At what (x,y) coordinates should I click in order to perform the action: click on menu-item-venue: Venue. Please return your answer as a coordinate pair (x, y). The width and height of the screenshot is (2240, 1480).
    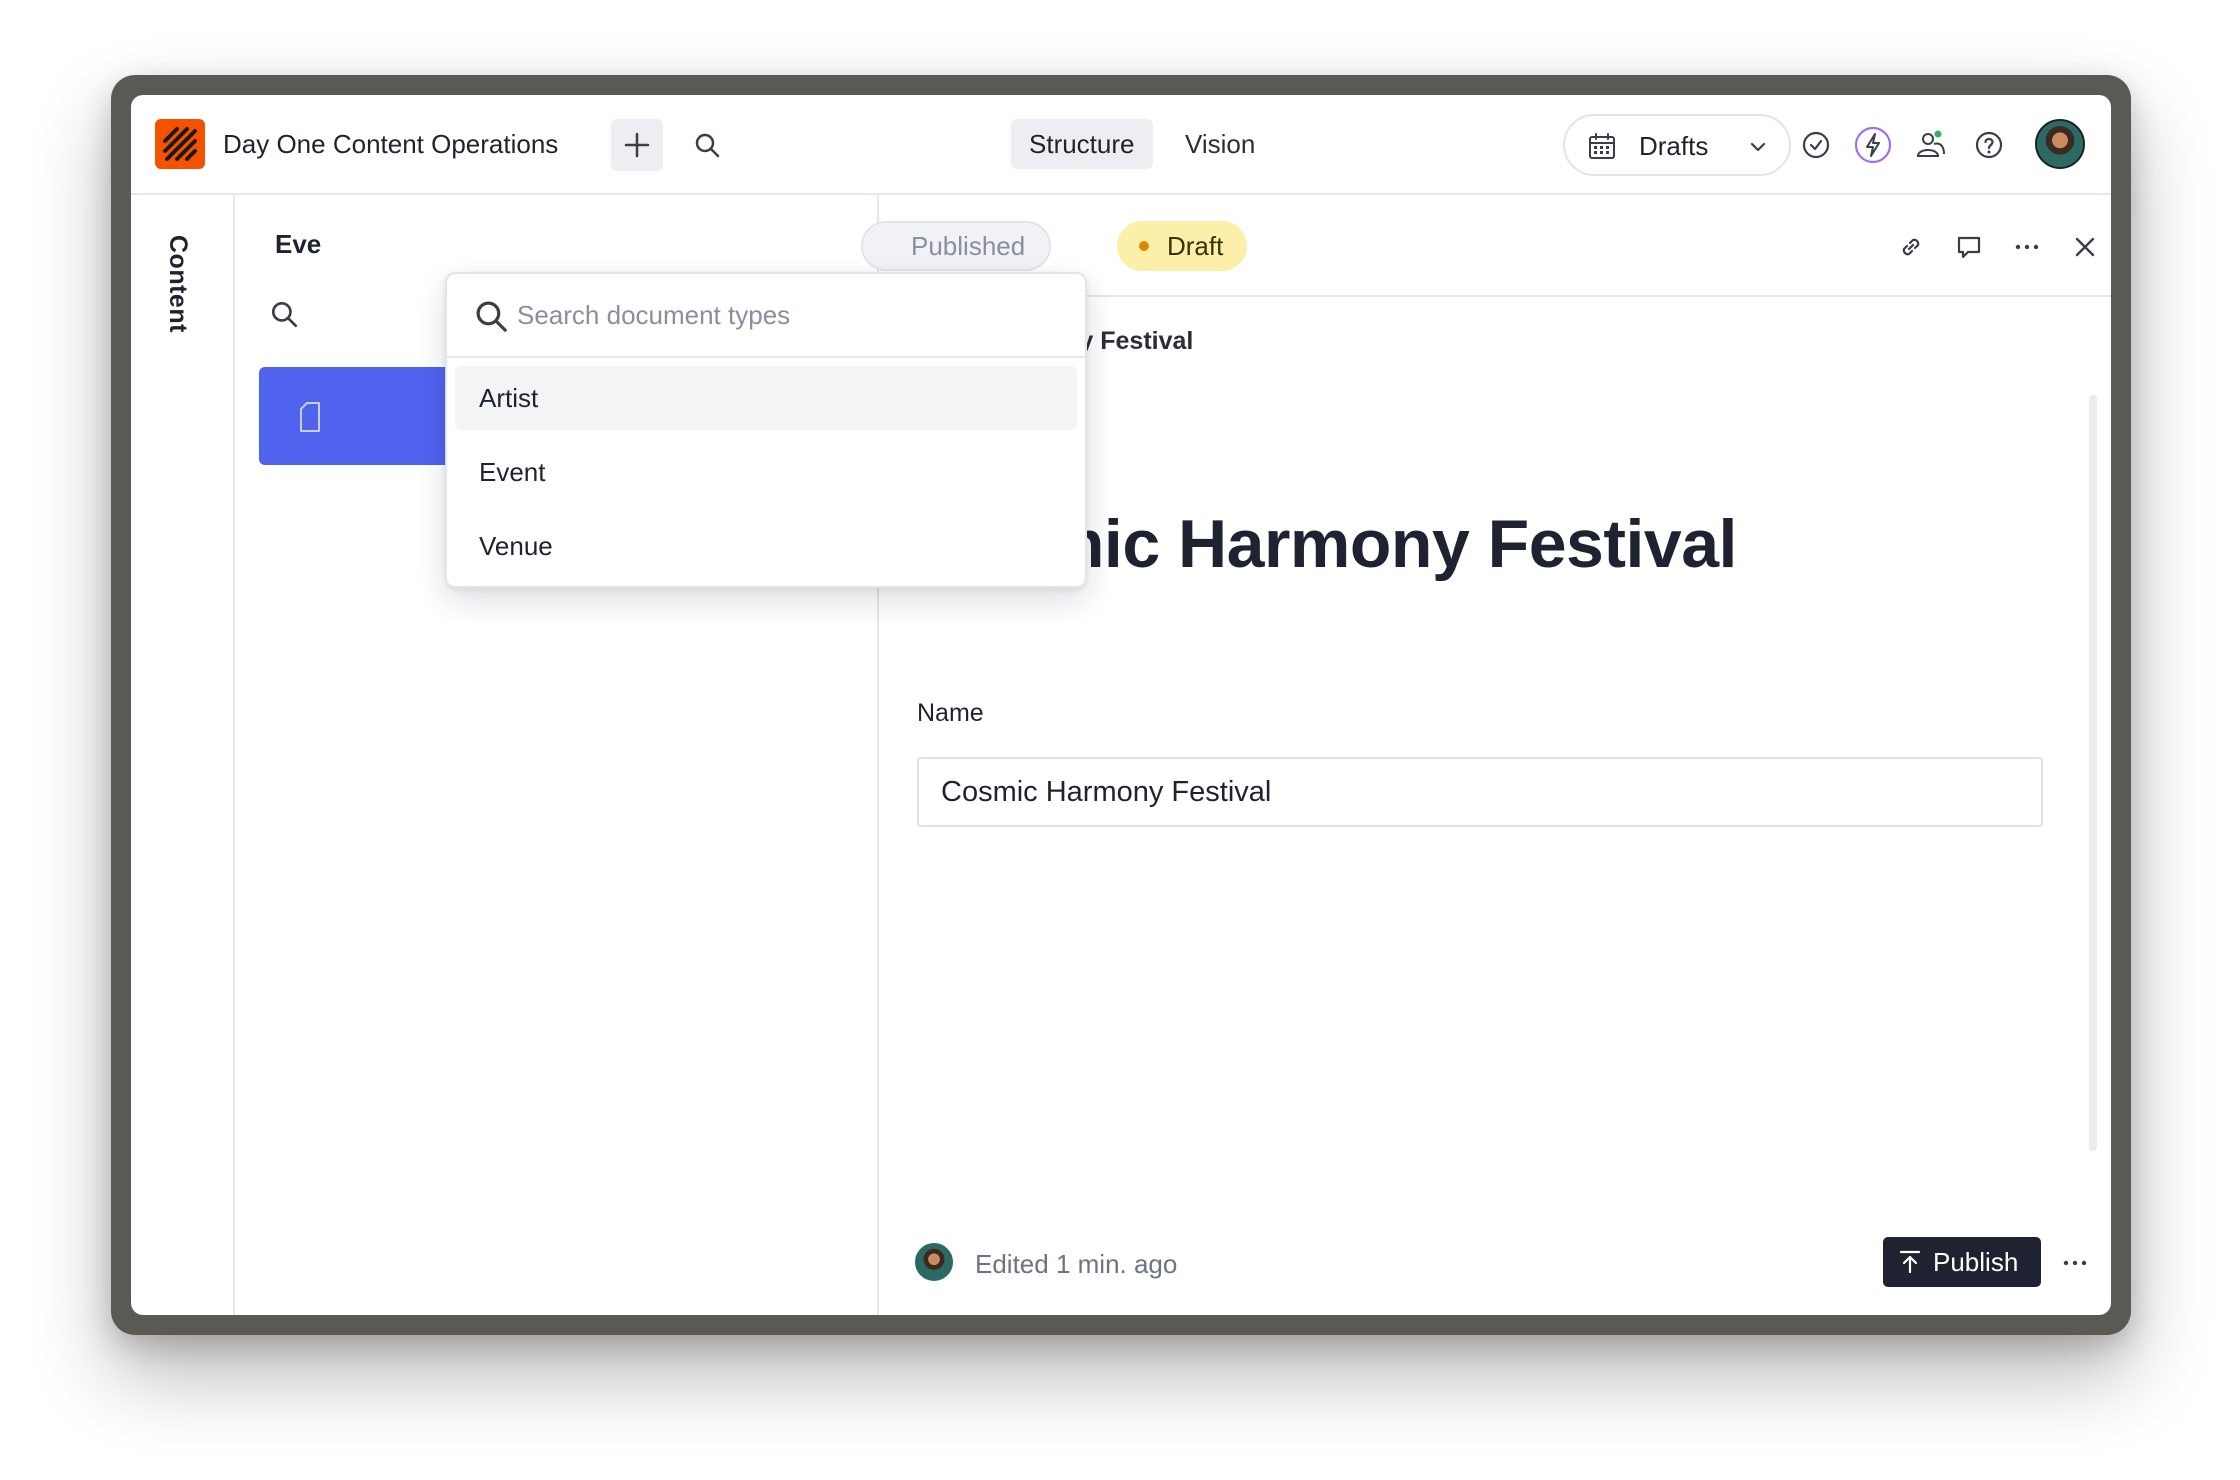
    Looking at the image, I should click on (766, 546).